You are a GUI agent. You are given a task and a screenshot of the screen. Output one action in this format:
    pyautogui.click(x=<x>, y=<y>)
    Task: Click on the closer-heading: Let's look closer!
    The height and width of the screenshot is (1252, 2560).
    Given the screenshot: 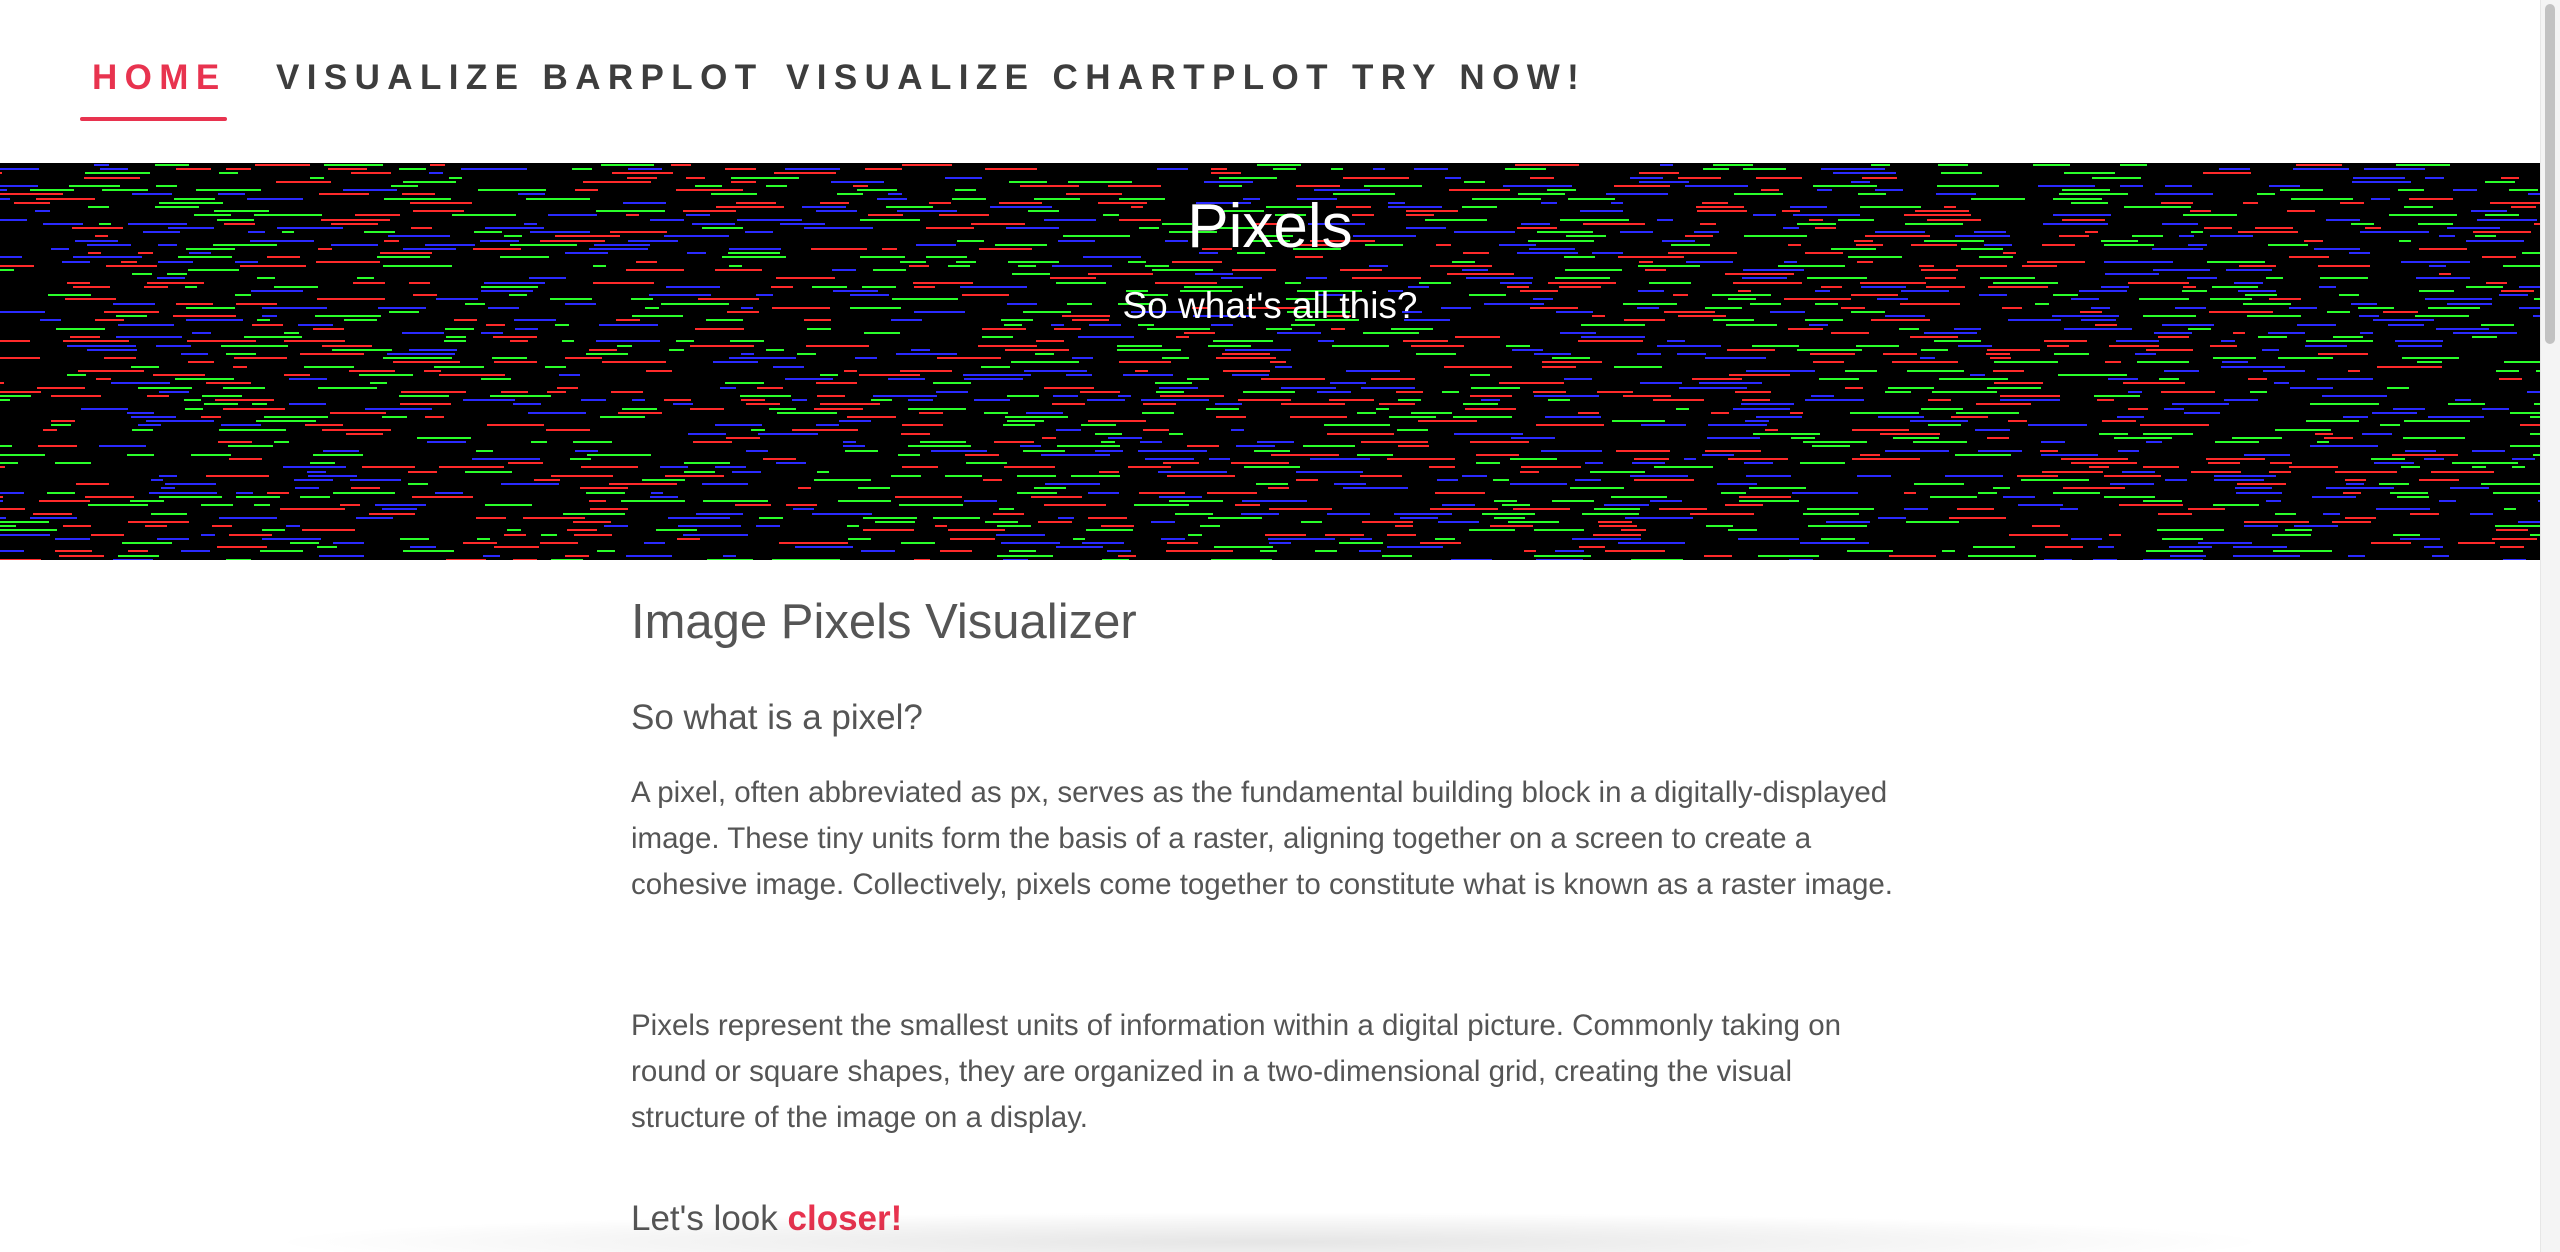 What is the action you would take?
    pyautogui.click(x=766, y=1219)
    